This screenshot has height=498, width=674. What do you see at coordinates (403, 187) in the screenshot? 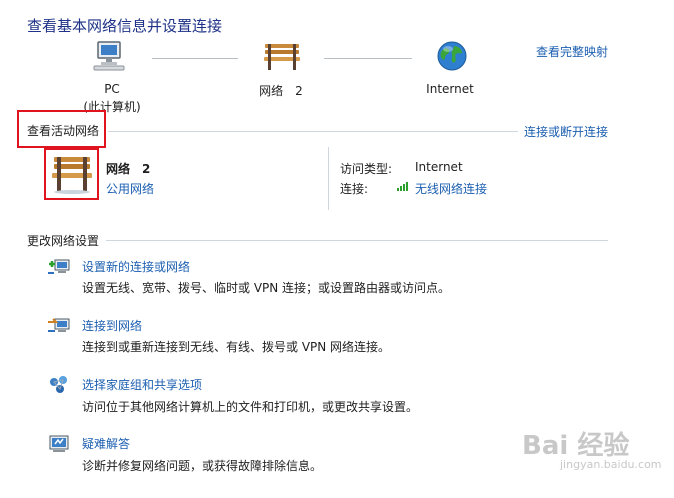
I see `wireless-signal-icon` at bounding box center [403, 187].